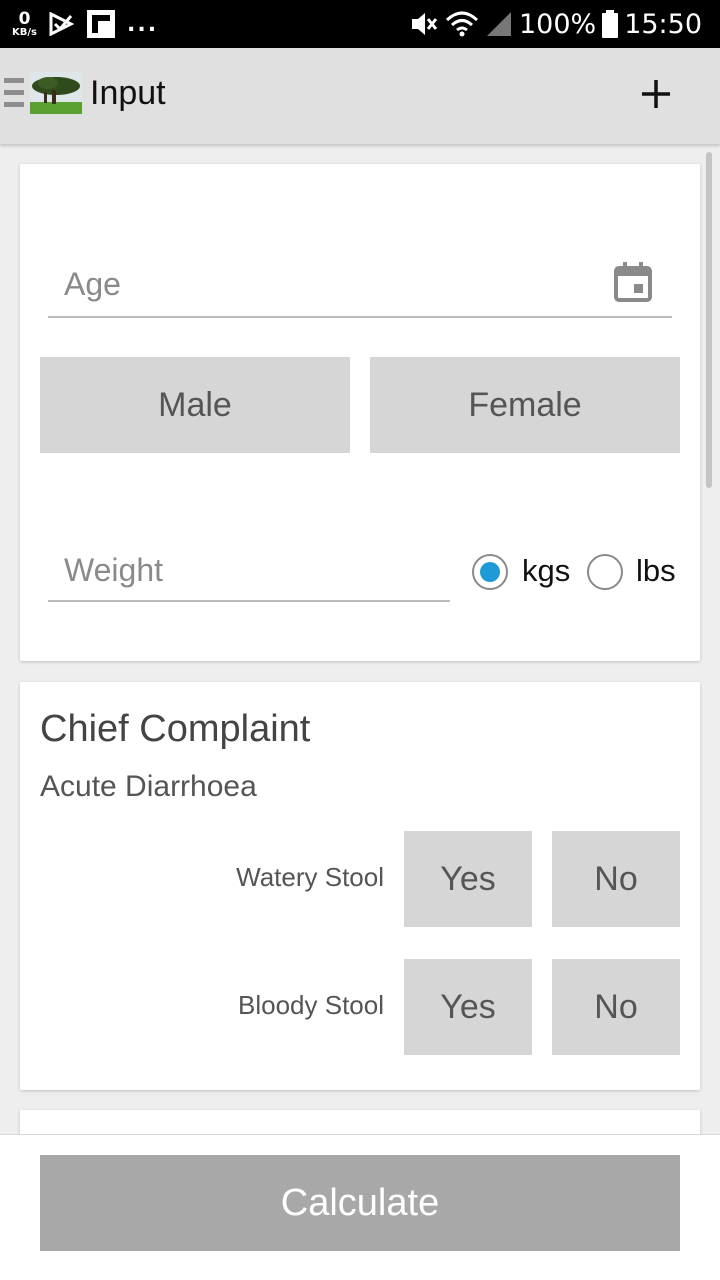 This screenshot has width=720, height=1280. I want to click on lbs-label: lbs, so click(656, 571).